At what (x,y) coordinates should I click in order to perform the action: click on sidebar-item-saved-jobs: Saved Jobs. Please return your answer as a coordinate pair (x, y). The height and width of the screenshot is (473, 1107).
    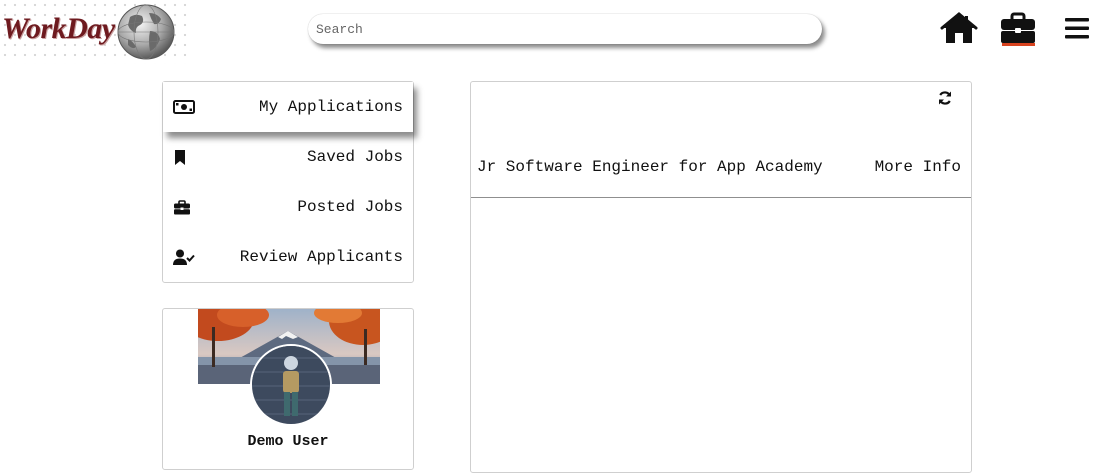
    Looking at the image, I should click on (288, 157).